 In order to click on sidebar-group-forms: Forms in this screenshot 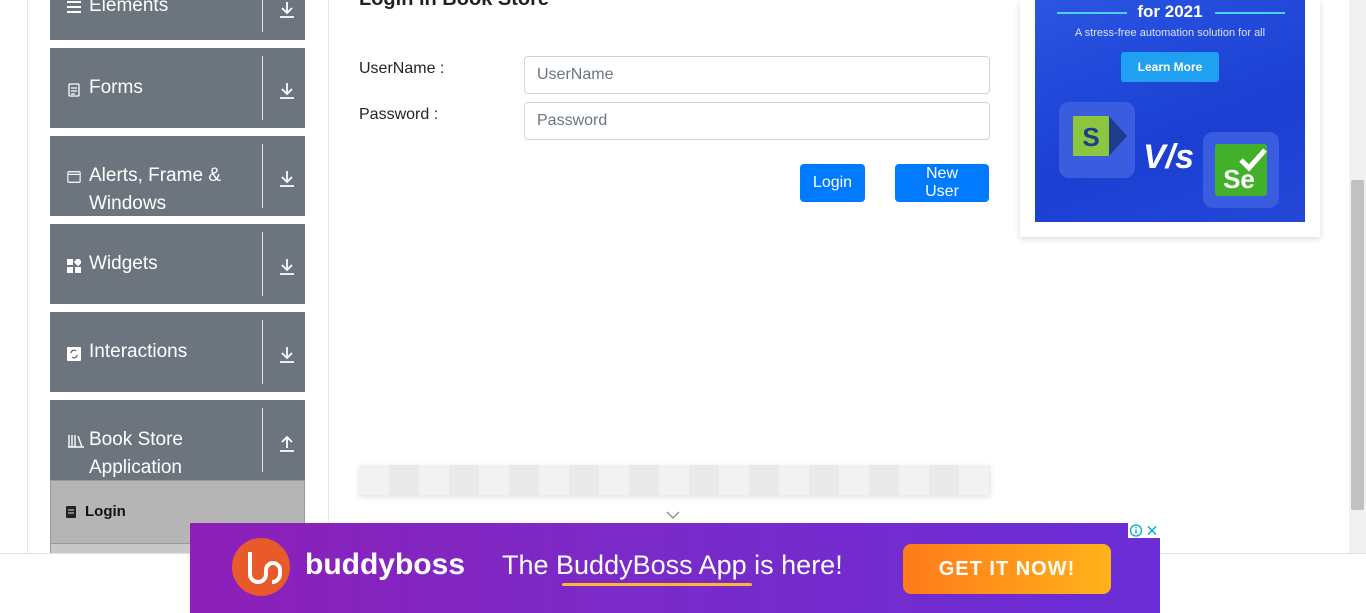, I will do `click(177, 88)`.